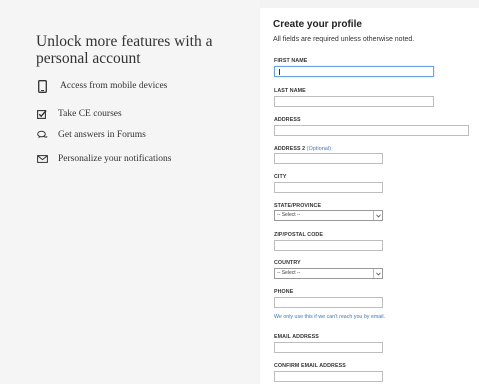 Image resolution: width=479 pixels, height=384 pixels. I want to click on city-label: CITY, so click(280, 177).